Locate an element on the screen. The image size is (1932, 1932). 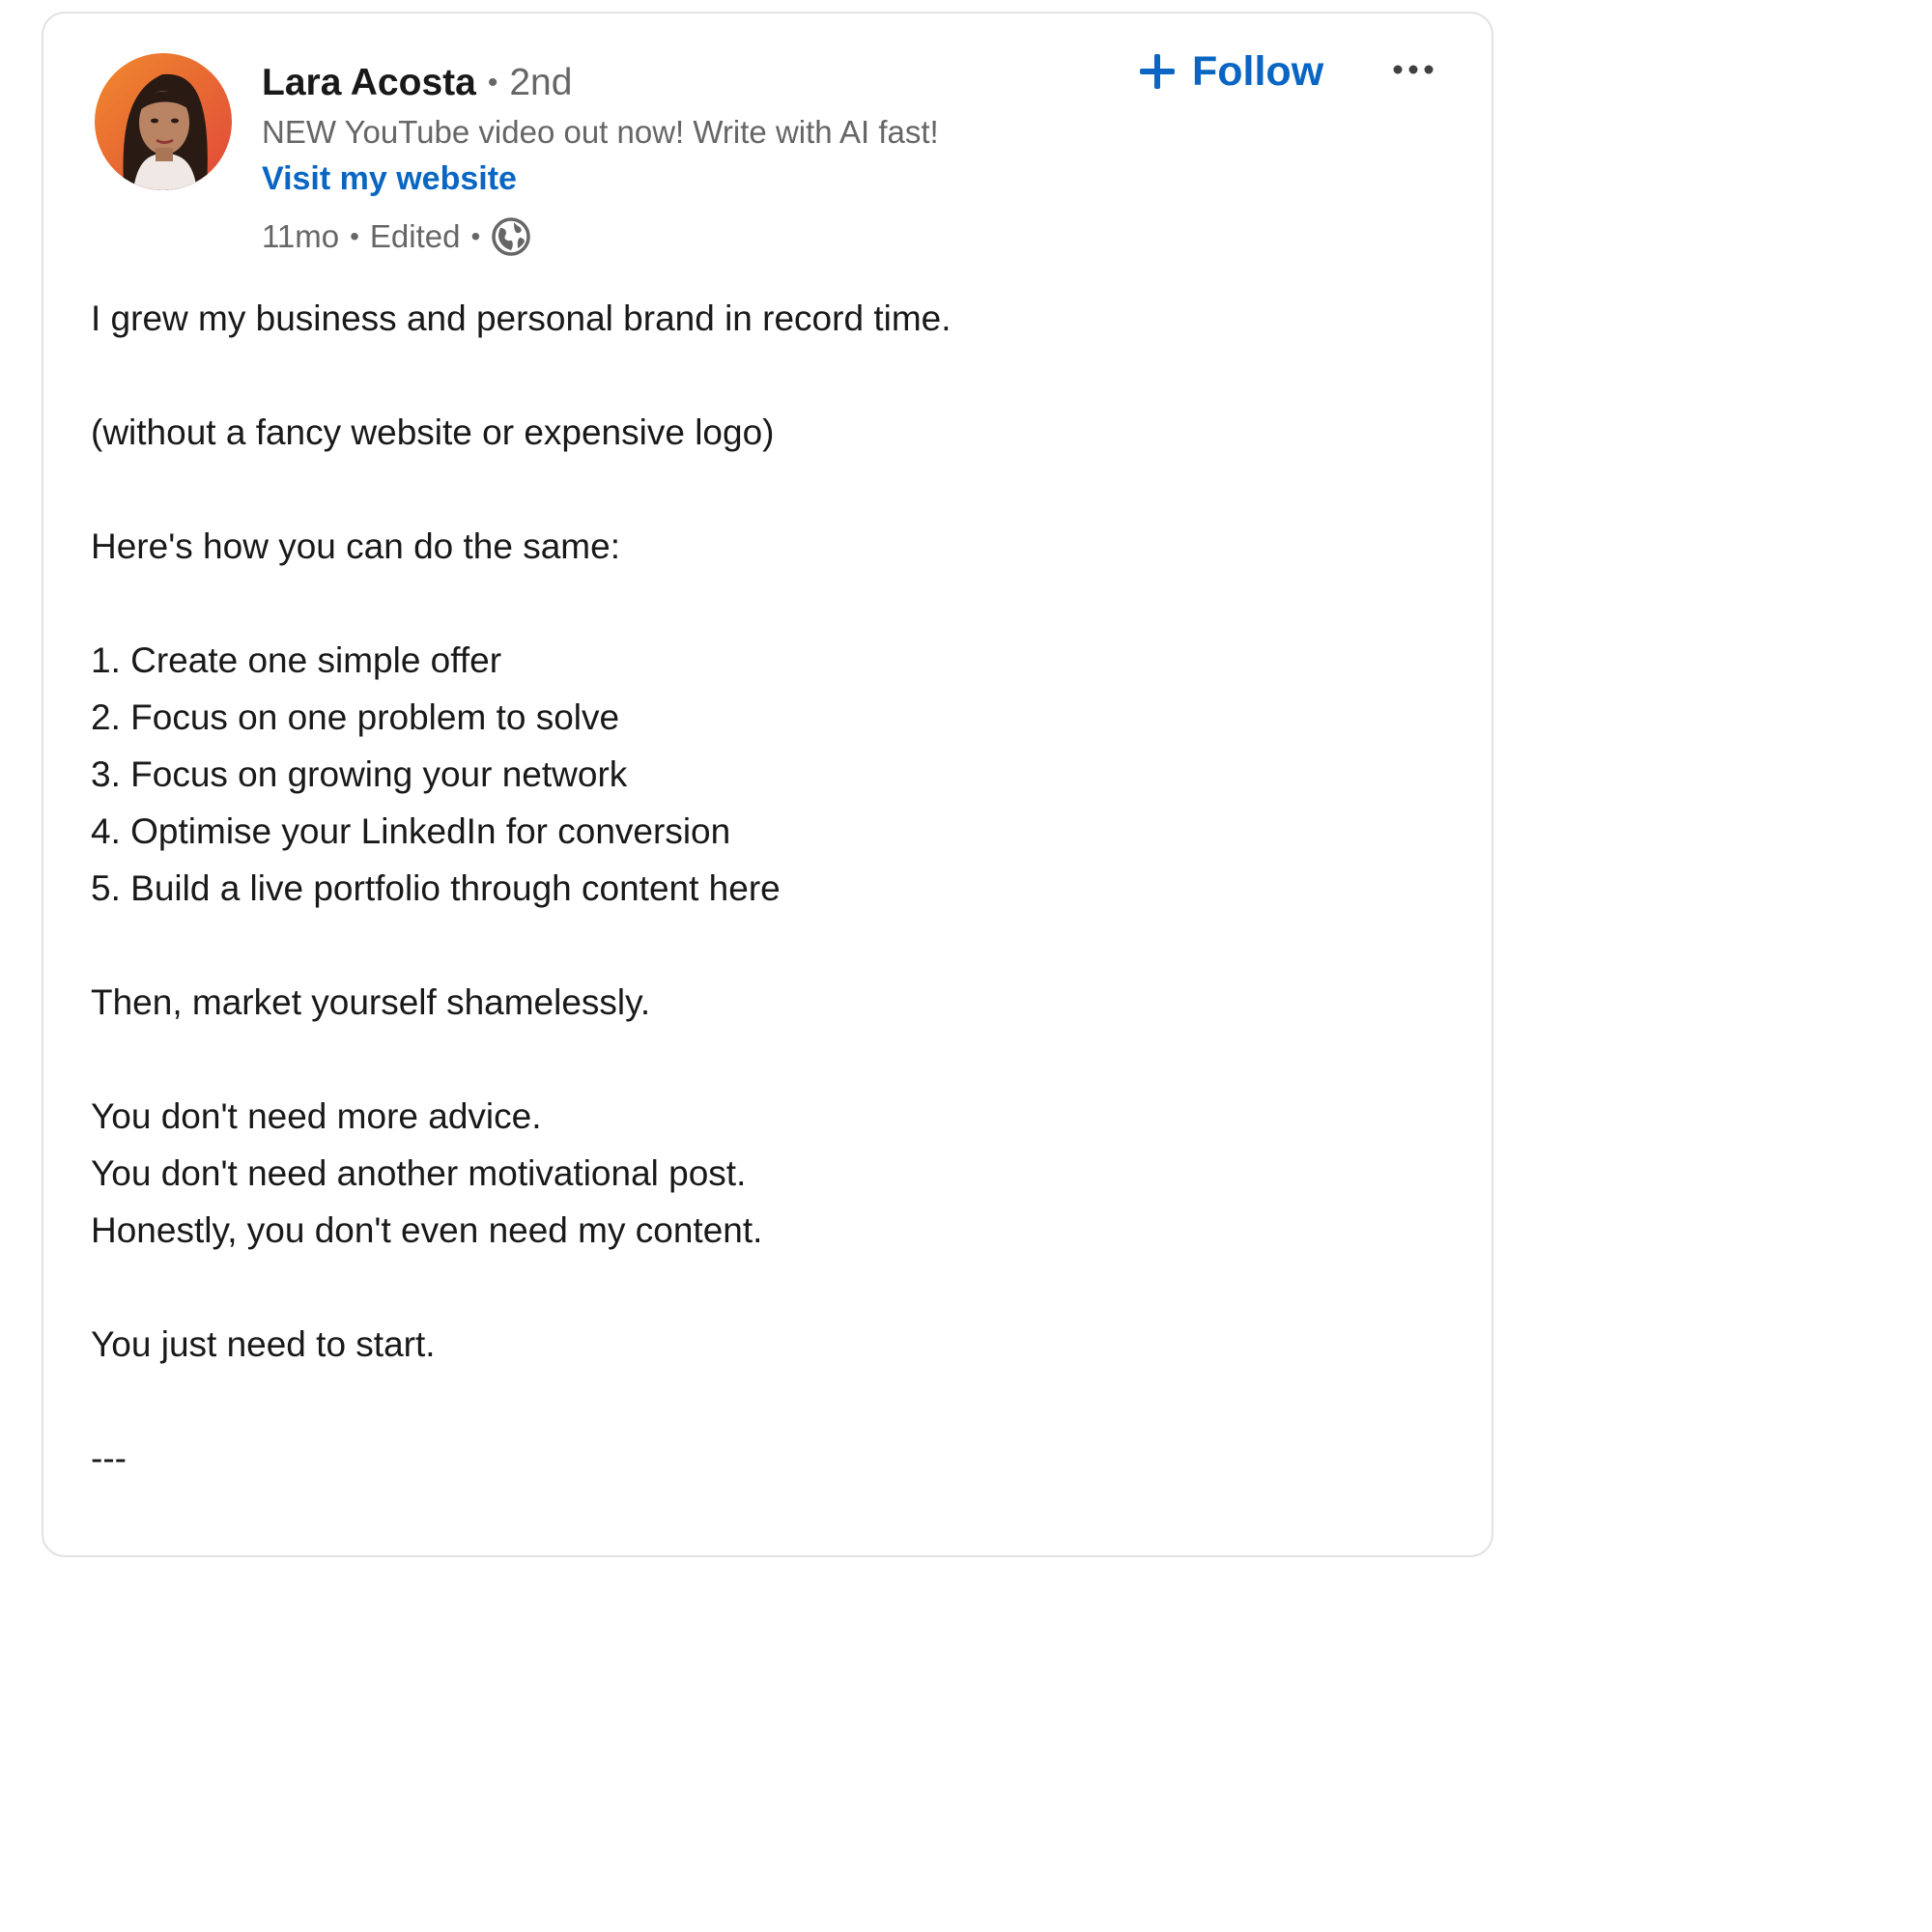
post-line: --- is located at coordinates (109, 1458).